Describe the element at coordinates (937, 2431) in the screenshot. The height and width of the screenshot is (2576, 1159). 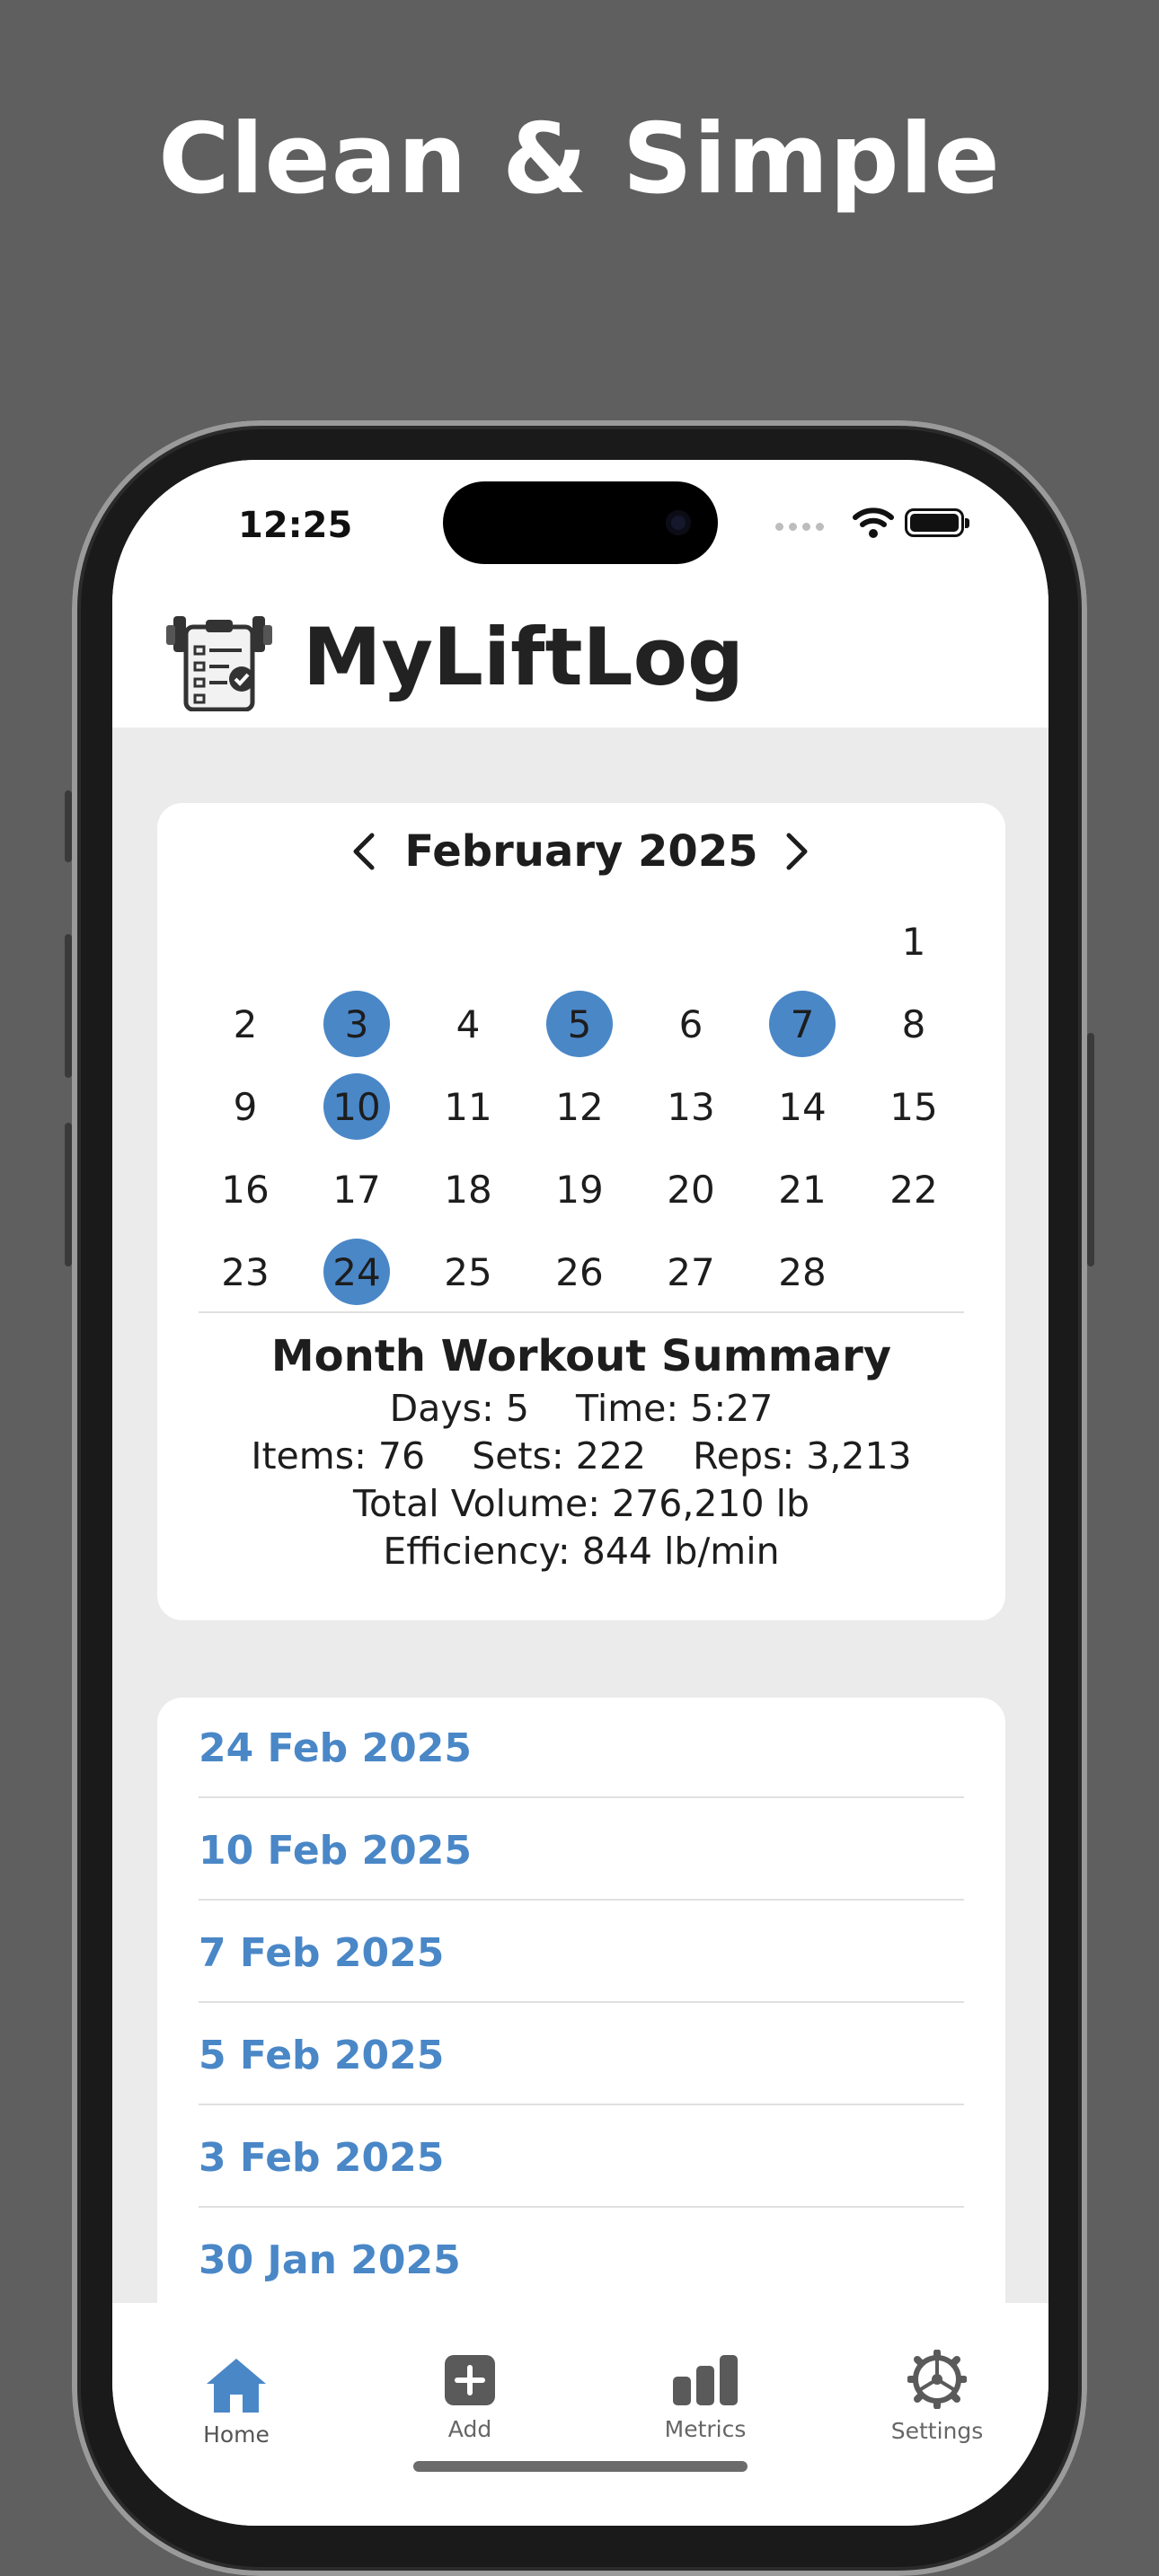
I see `tab-settings-label: Settings` at that location.